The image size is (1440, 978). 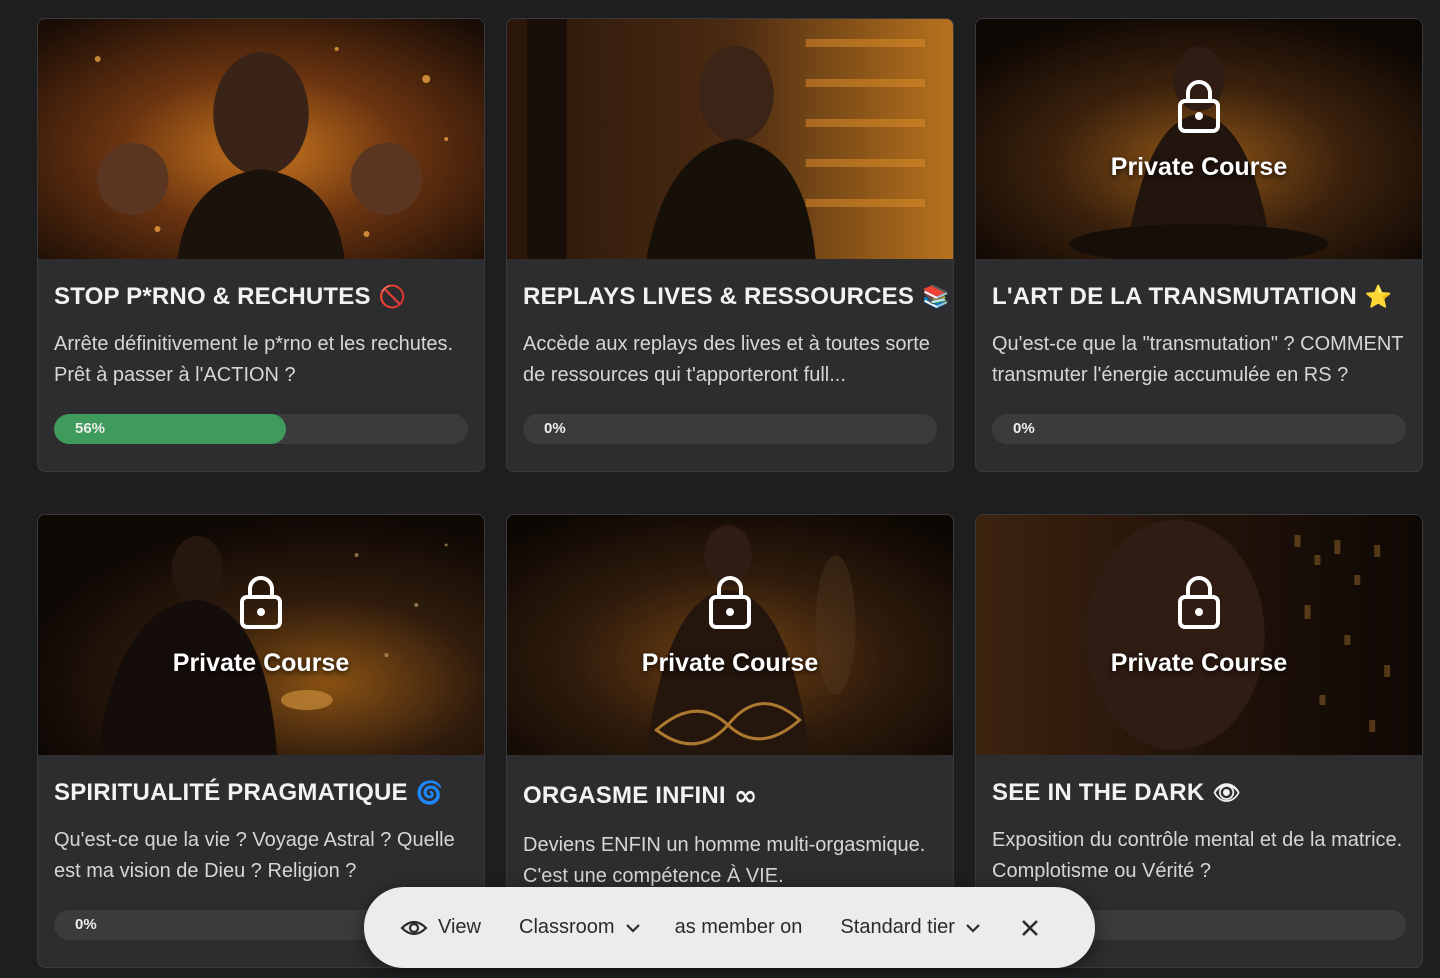 What do you see at coordinates (745, 795) in the screenshot?
I see `infinity-icon: ∞` at bounding box center [745, 795].